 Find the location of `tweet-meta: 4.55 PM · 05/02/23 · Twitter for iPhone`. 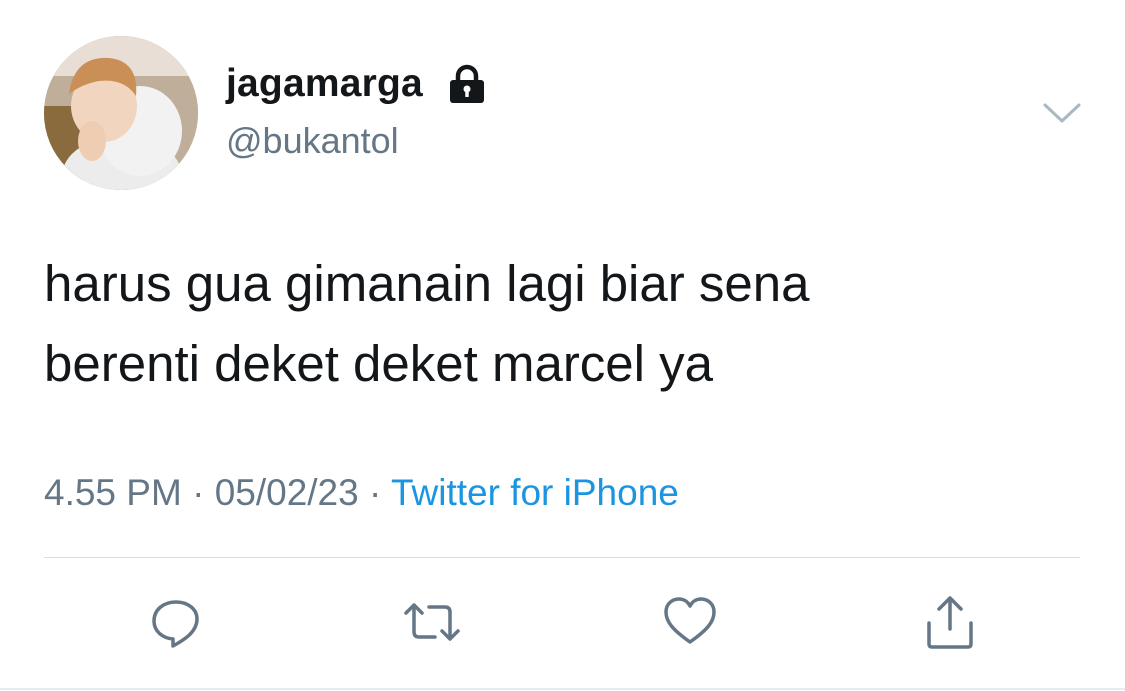

tweet-meta: 4.55 PM · 05/02/23 · Twitter for iPhone is located at coordinates (361, 493).